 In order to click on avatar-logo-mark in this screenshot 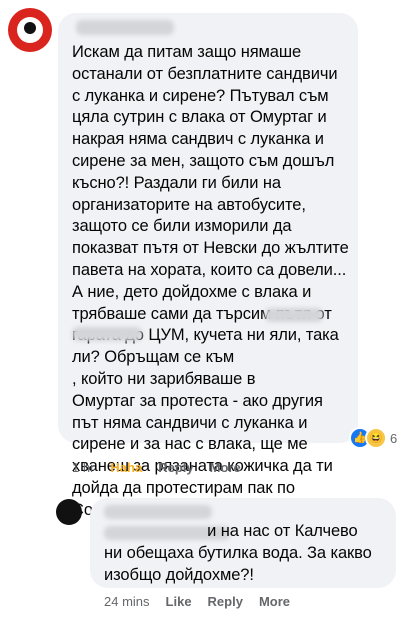, I will do `click(30, 28)`.